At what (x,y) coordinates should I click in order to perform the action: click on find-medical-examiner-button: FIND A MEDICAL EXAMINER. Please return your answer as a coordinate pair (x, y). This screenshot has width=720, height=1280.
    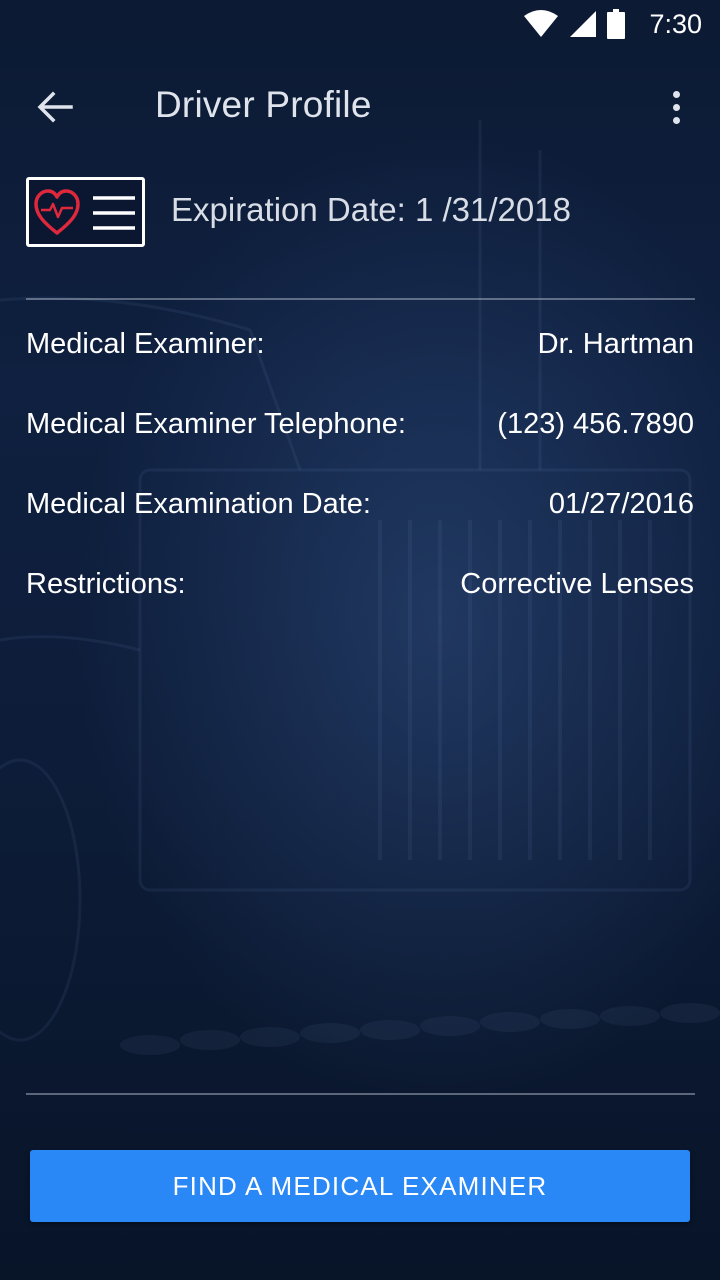
    Looking at the image, I should click on (360, 1186).